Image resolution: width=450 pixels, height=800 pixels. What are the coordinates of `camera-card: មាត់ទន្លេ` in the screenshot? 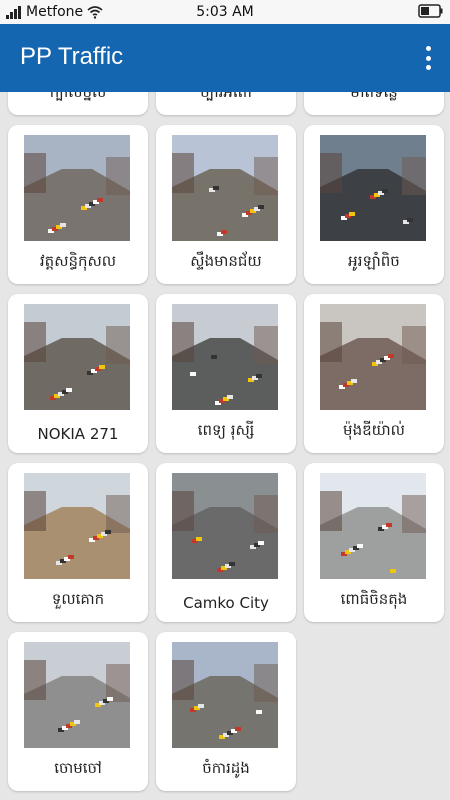 It's located at (374, 103).